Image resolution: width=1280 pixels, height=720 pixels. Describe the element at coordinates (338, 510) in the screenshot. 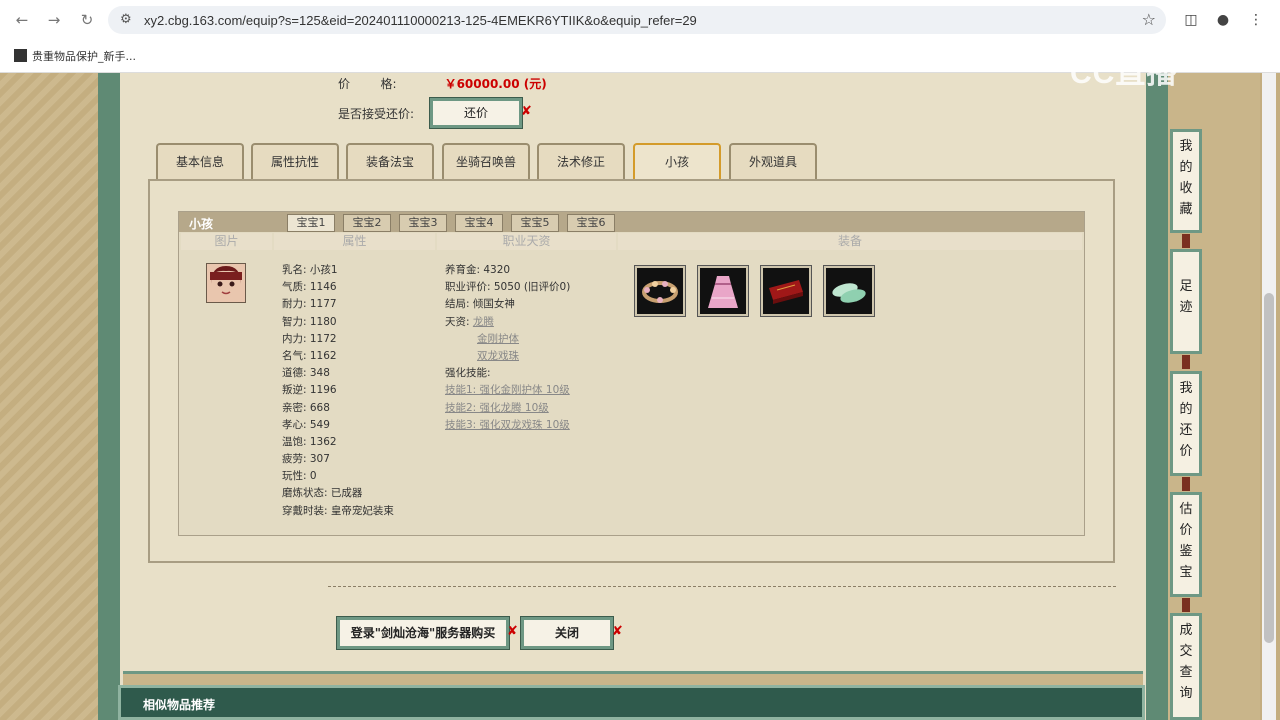

I see `attribute-item: 穿戴时装: 皇帝宠妃装束` at that location.